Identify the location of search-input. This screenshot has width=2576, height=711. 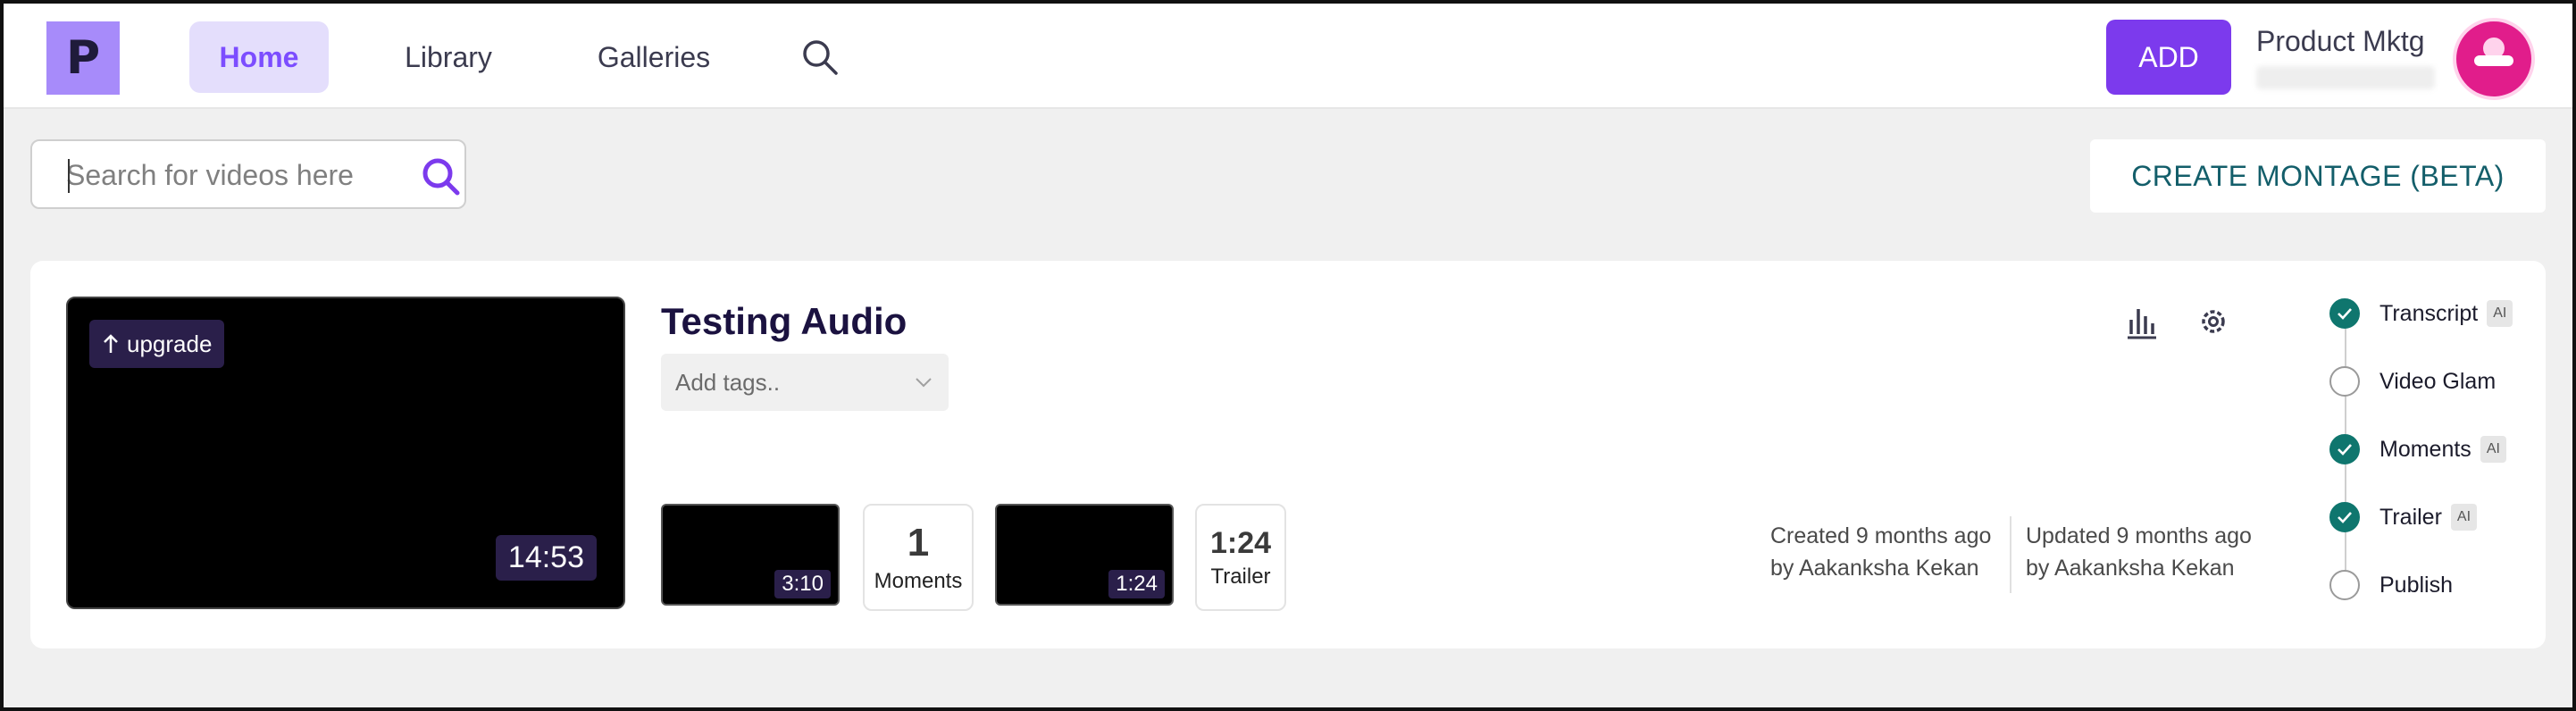
(236, 175).